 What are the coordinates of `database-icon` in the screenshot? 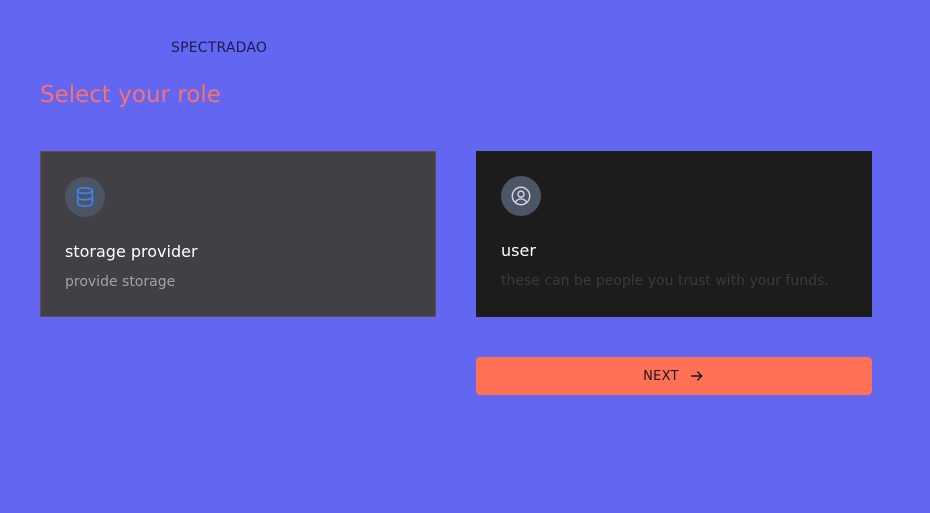 It's located at (85, 197).